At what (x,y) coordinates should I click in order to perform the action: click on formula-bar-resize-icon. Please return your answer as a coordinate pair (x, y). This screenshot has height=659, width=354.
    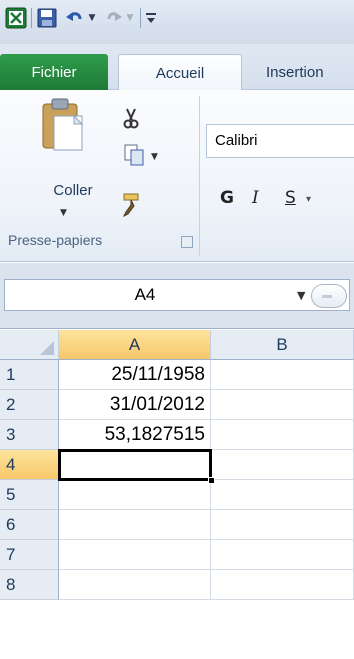
    Looking at the image, I should click on (329, 296).